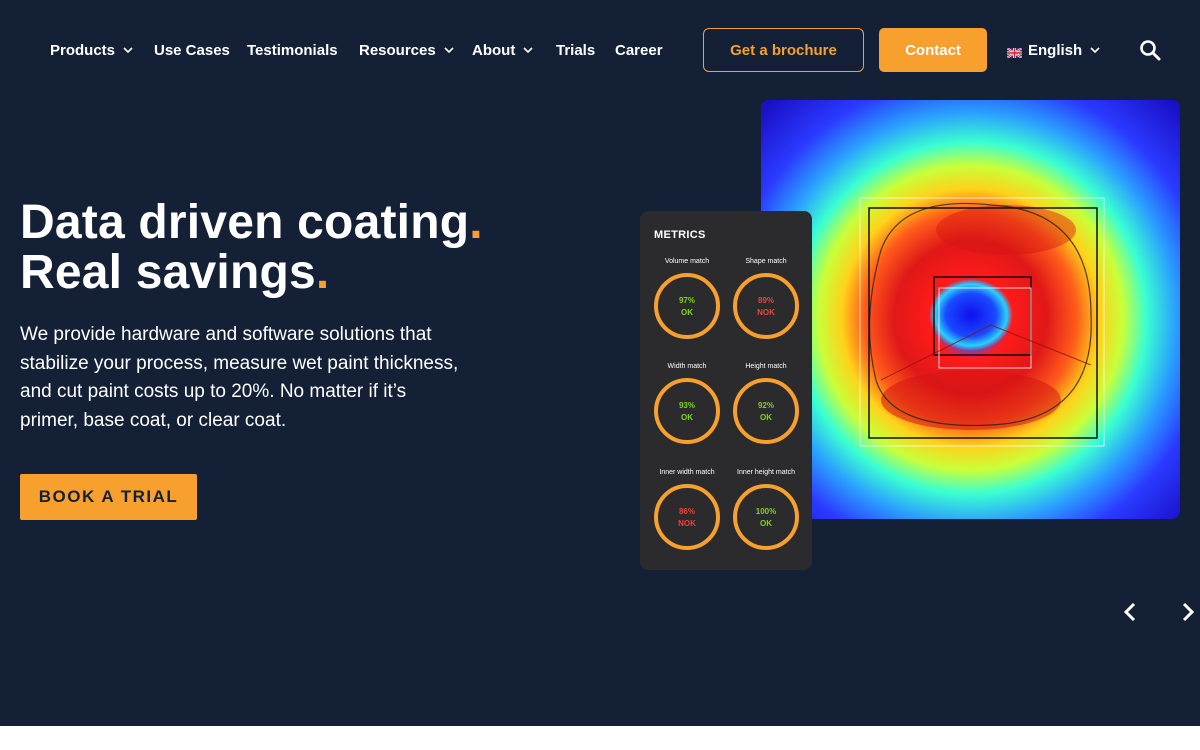 This screenshot has height=750, width=1200. What do you see at coordinates (766, 307) in the screenshot?
I see `gauge-value: 89% NOK` at bounding box center [766, 307].